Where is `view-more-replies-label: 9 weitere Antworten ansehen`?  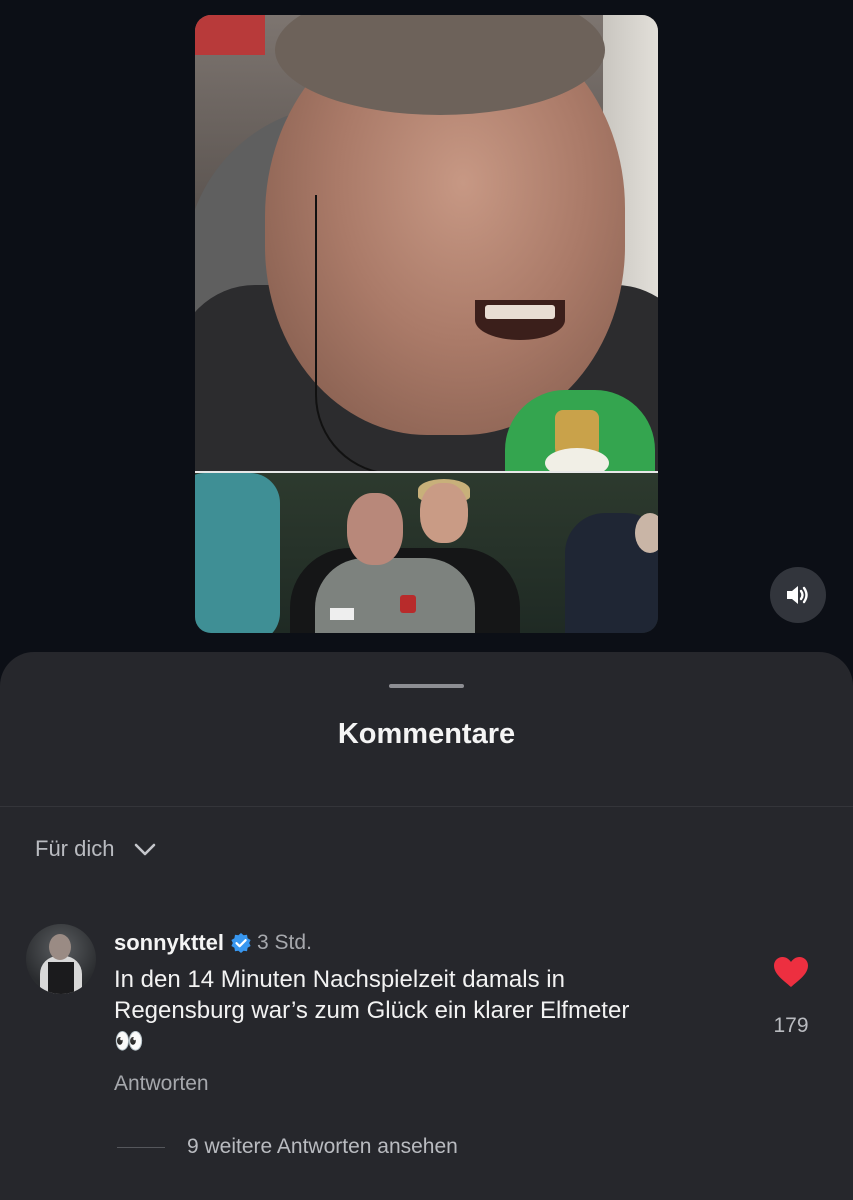 view-more-replies-label: 9 weitere Antworten ansehen is located at coordinates (322, 1146).